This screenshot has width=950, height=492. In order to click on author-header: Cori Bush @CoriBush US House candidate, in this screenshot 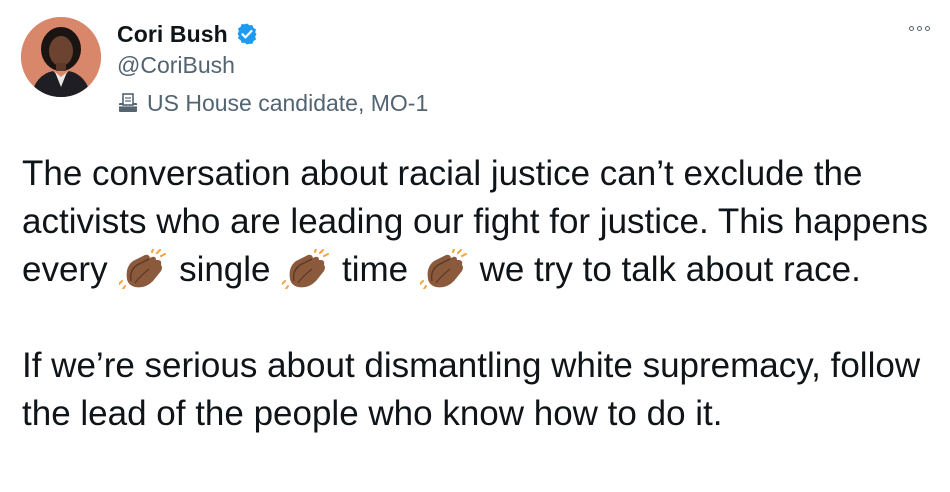, I will do `click(272, 67)`.